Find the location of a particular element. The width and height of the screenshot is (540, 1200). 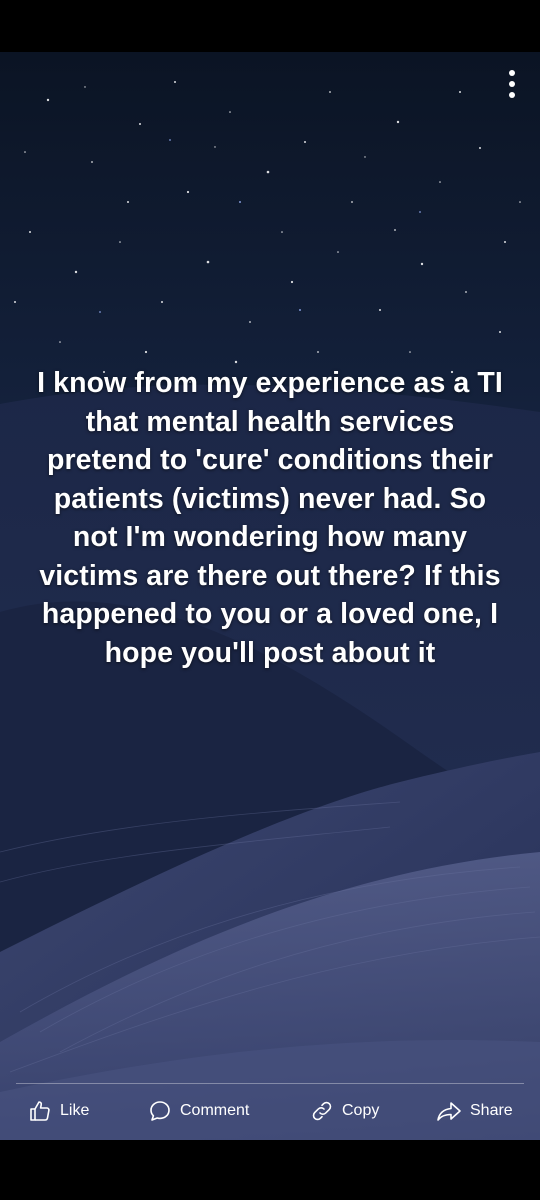

action-bar-divider is located at coordinates (270, 1083).